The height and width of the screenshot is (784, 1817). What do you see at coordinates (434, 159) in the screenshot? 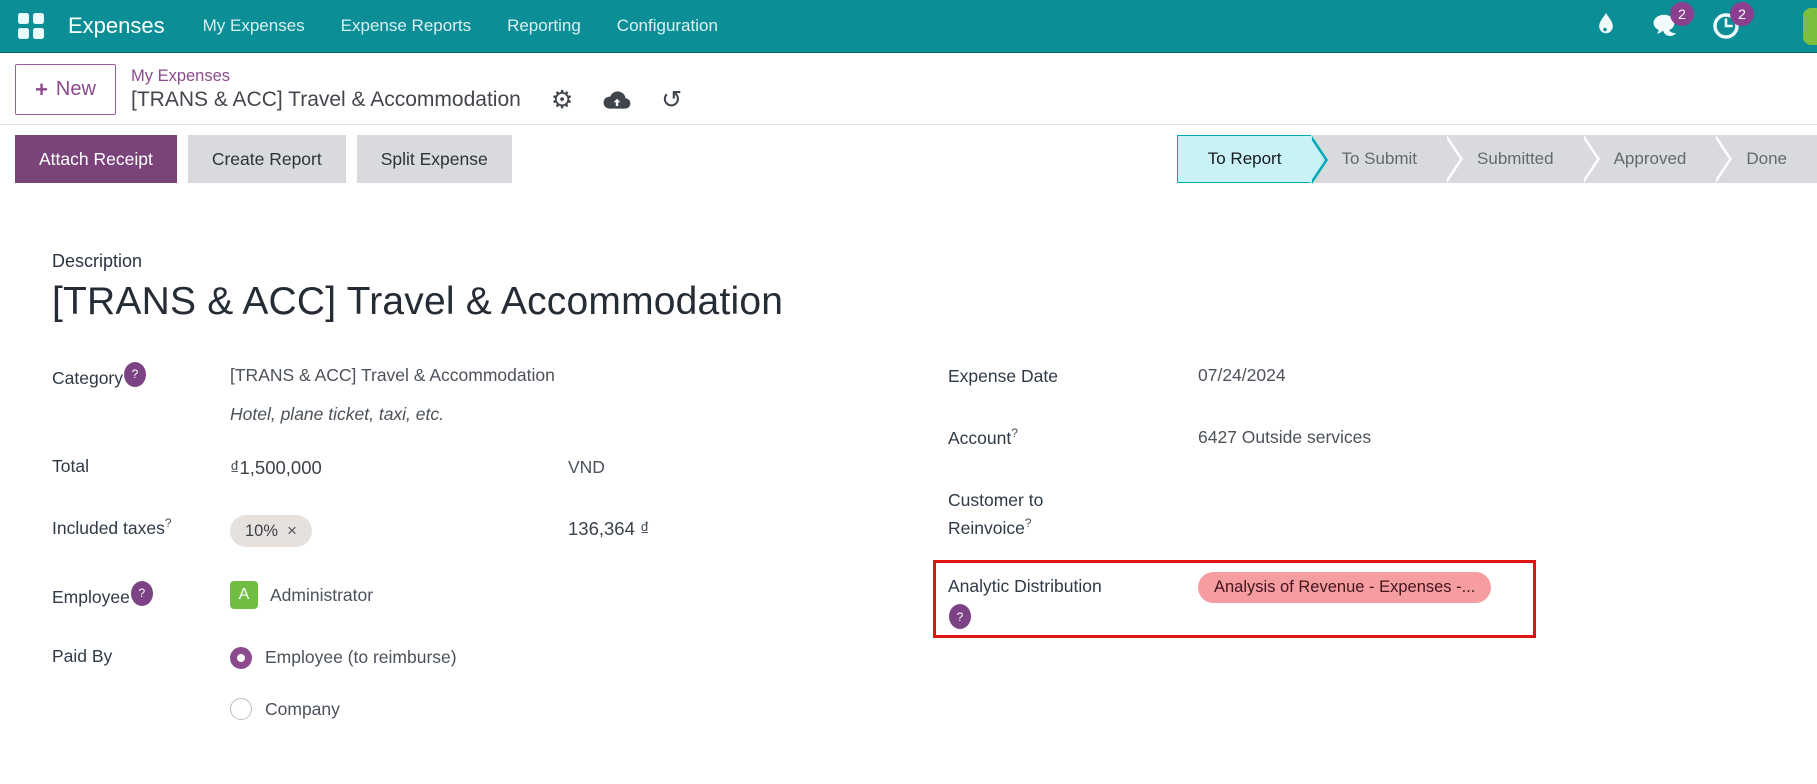
I see `split-expense-button: Split Expense` at bounding box center [434, 159].